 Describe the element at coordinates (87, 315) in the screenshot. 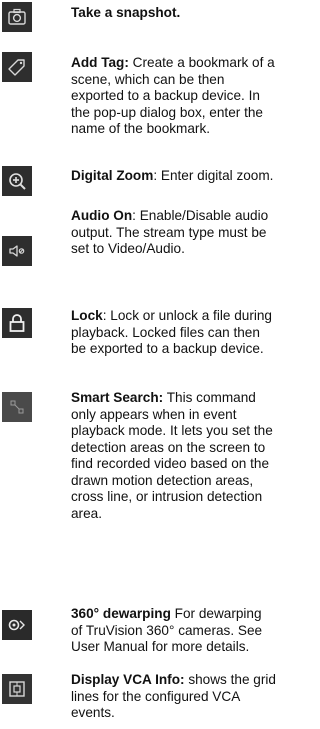

I see `item-term: Lock` at that location.